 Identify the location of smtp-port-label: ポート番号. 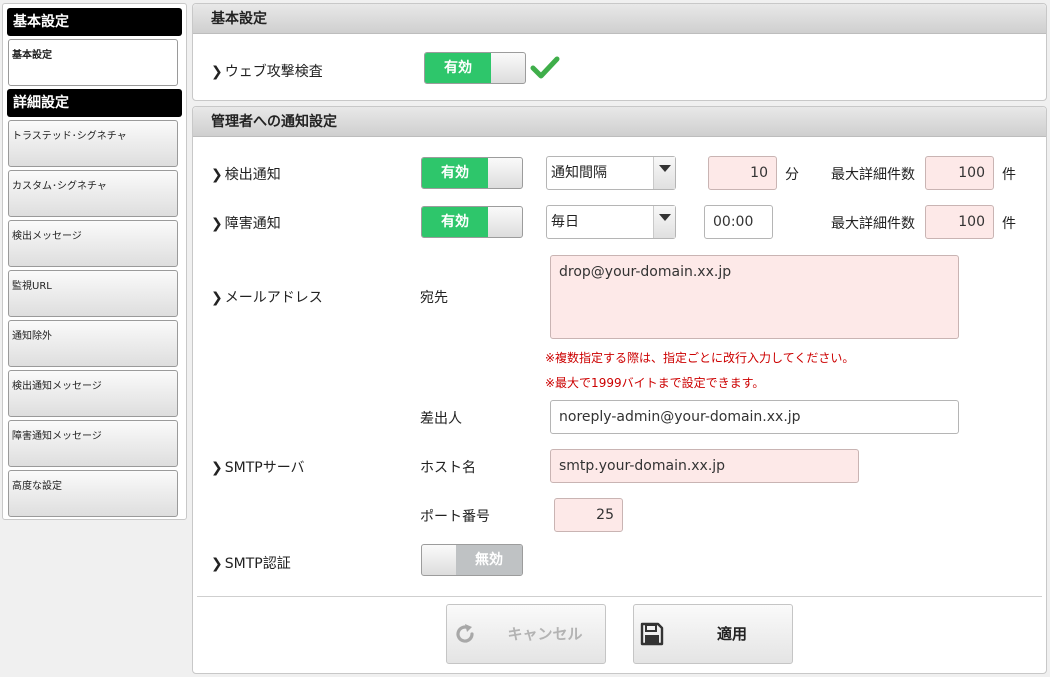
(455, 517).